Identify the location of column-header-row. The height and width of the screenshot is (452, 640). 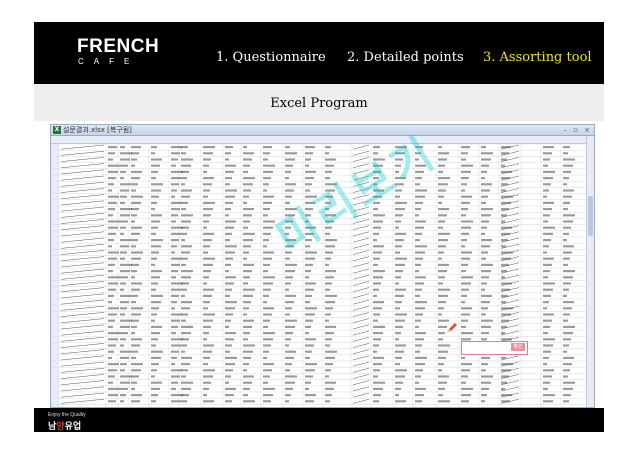
(322, 140).